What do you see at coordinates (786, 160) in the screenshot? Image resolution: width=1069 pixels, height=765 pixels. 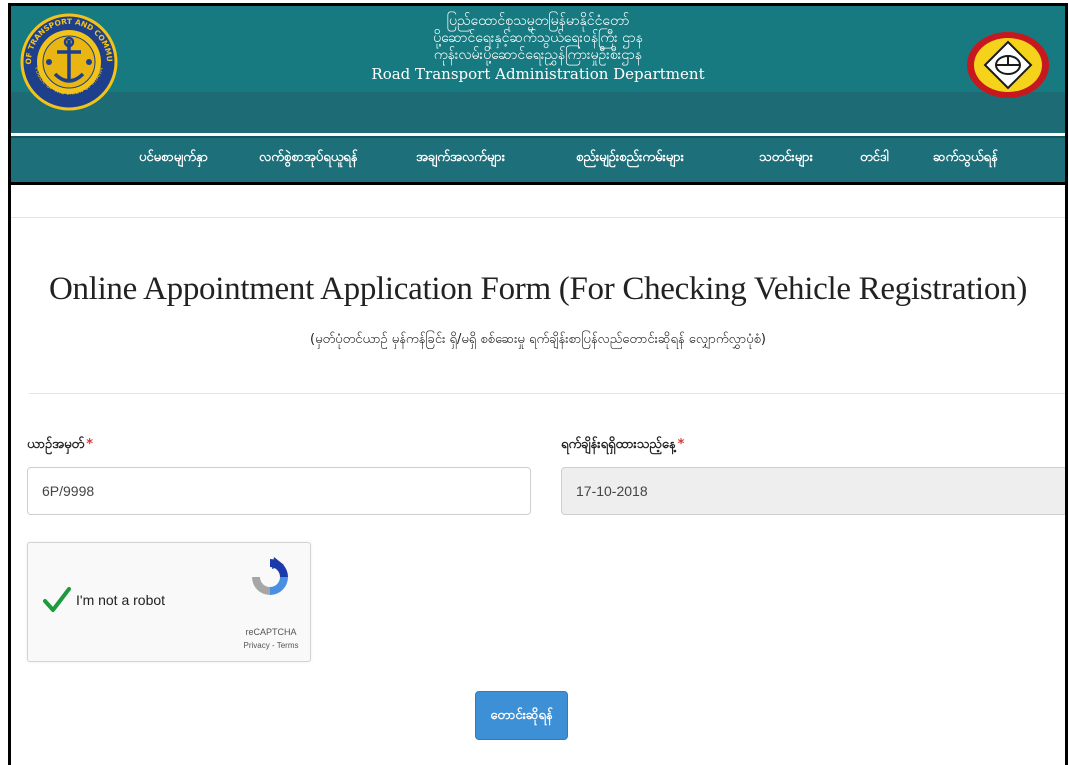 I see `nav-item-news: သတင်းများ` at bounding box center [786, 160].